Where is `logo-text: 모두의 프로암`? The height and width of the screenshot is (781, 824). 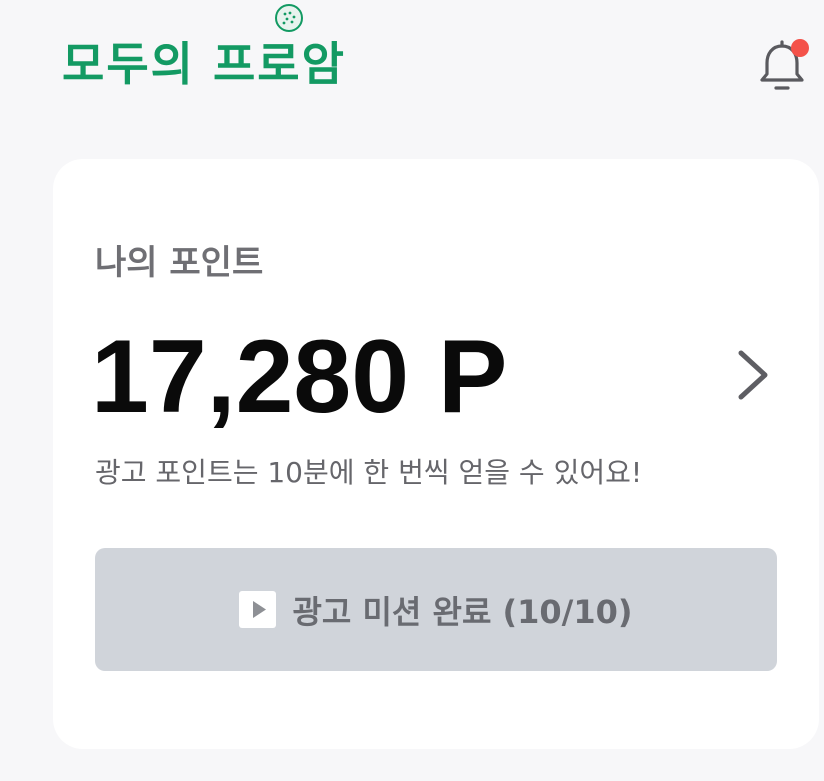
logo-text: 모두의 프로암 is located at coordinates (204, 64).